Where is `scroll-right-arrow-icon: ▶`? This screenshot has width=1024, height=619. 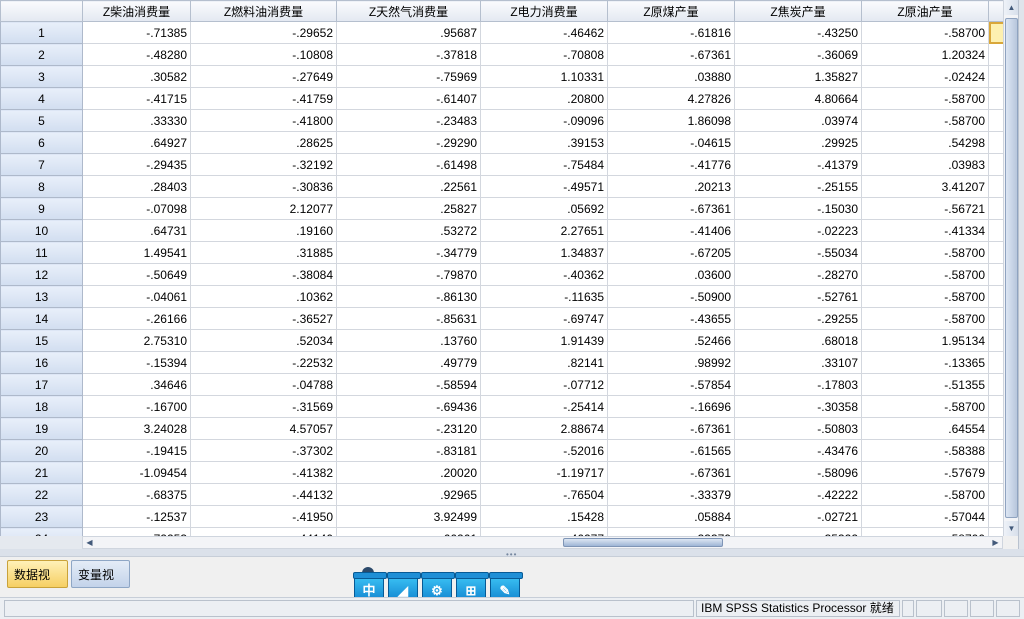 scroll-right-arrow-icon: ▶ is located at coordinates (995, 542).